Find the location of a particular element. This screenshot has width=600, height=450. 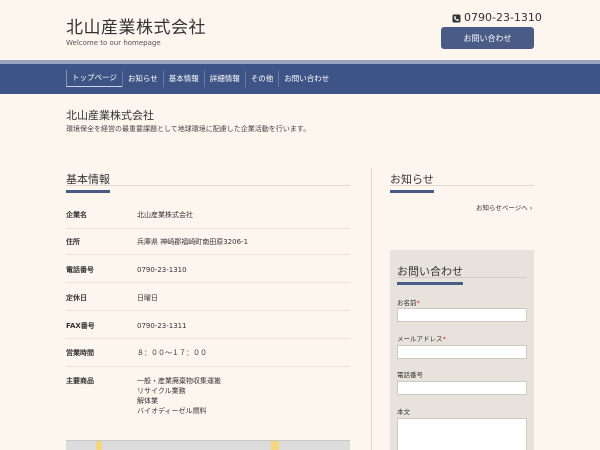

site-tagline: Welcome to our homepage is located at coordinates (113, 43).